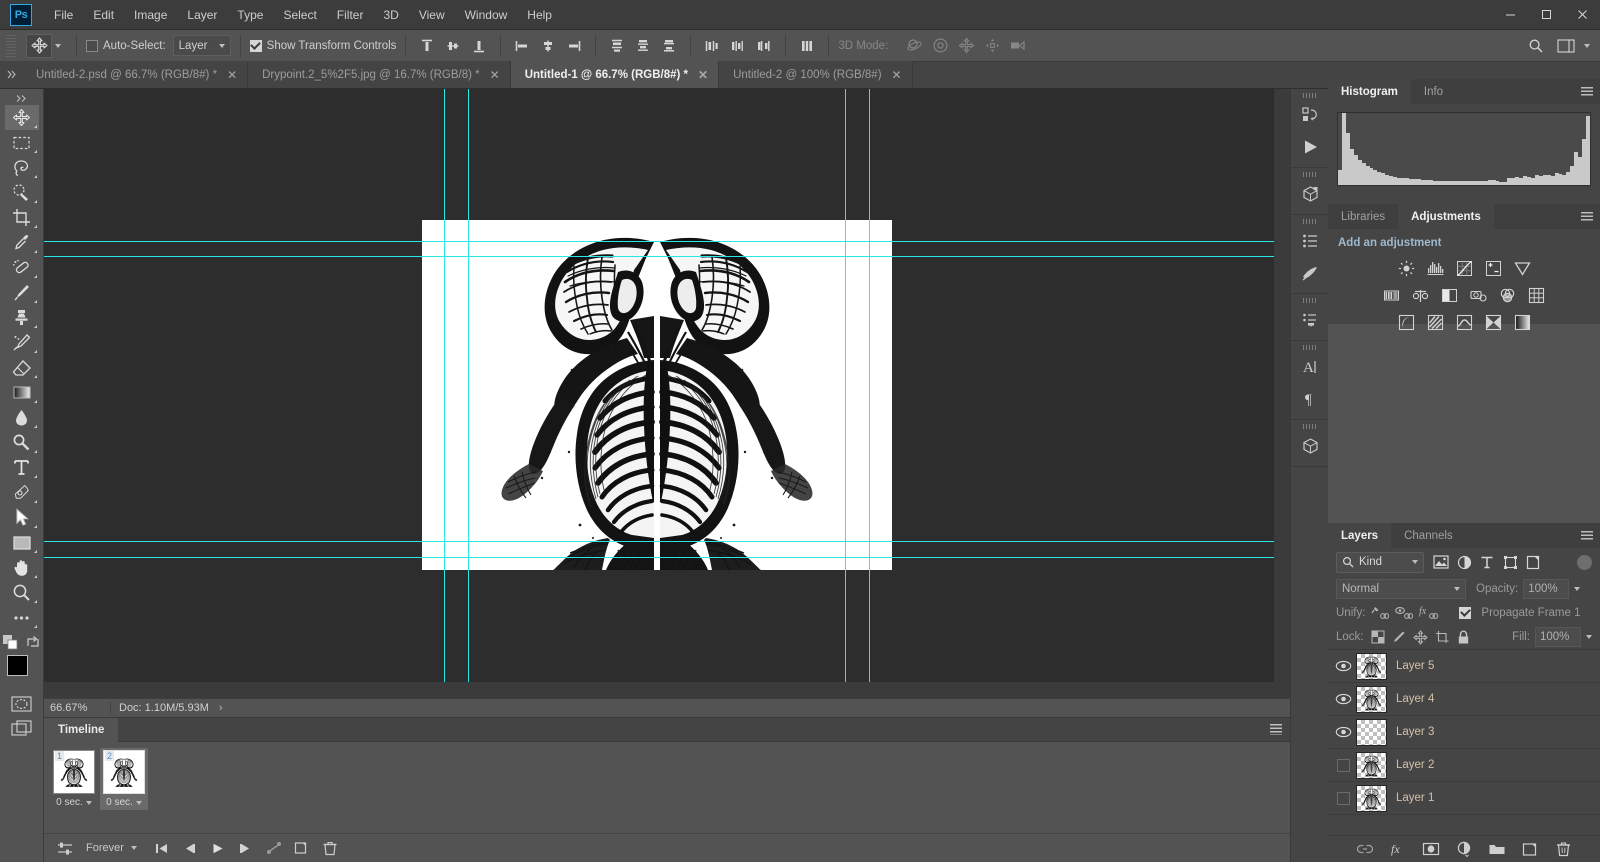 The width and height of the screenshot is (1600, 862). Describe the element at coordinates (617, 46) in the screenshot. I see `distribute-top-edges-button` at that location.